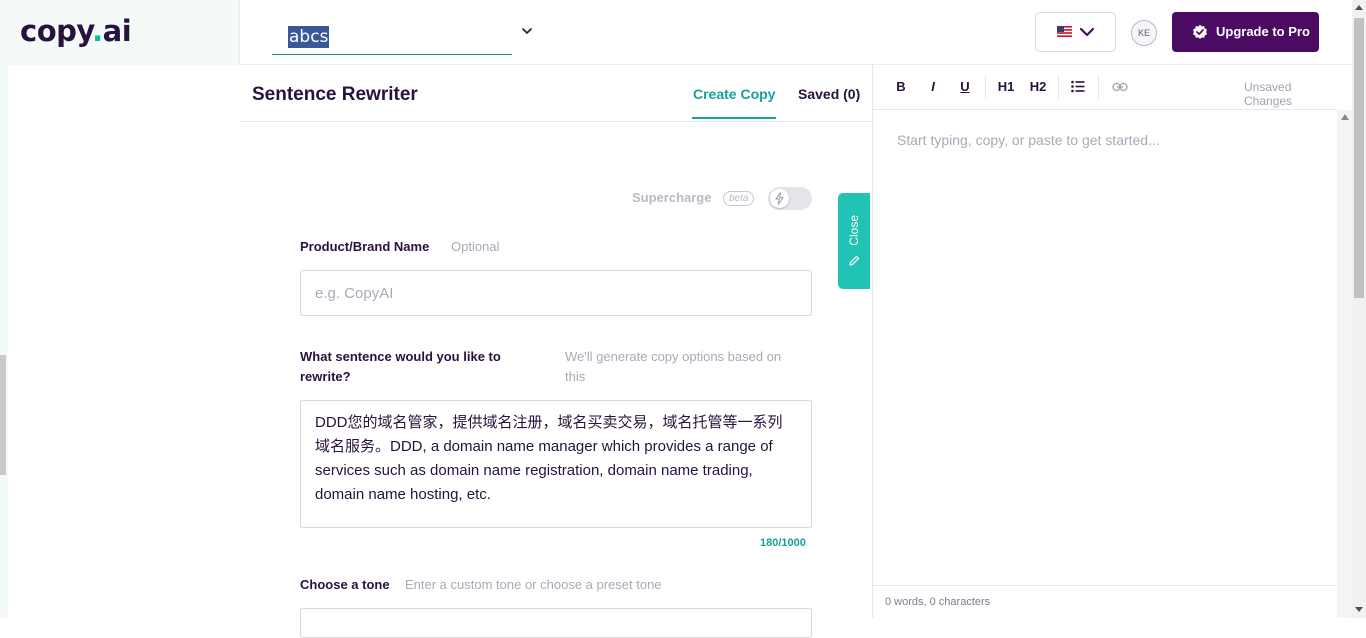 This screenshot has width=1366, height=638. What do you see at coordinates (335, 94) in the screenshot?
I see `page-title: Sentence Rewriter` at bounding box center [335, 94].